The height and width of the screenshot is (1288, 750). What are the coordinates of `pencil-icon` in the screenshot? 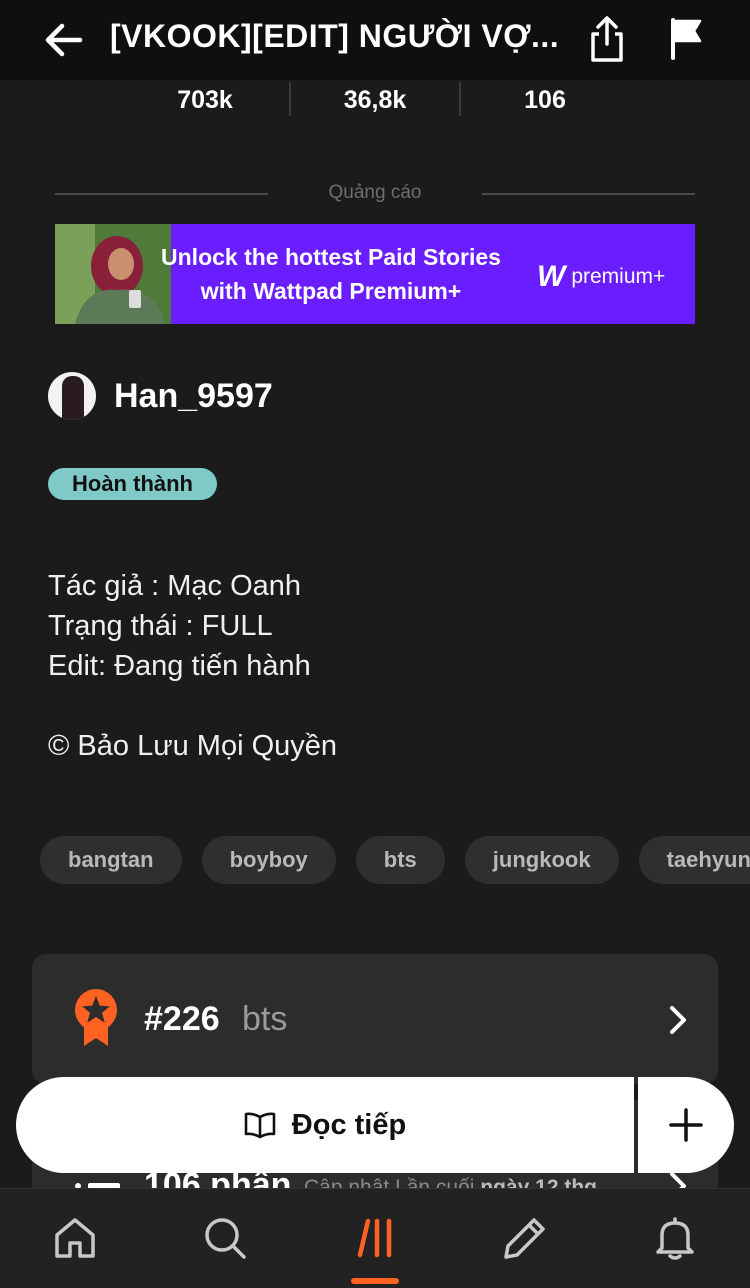 It's located at (524, 1238).